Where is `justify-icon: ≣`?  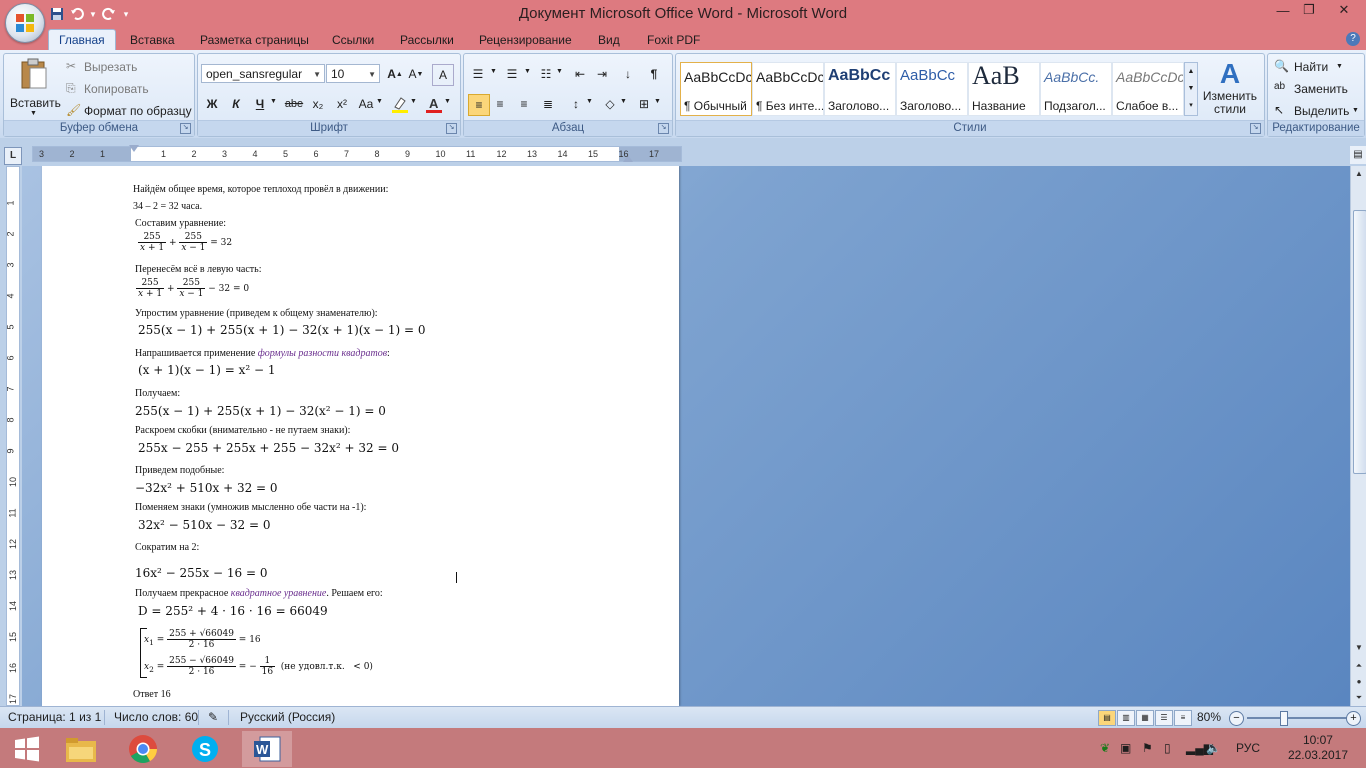 justify-icon: ≣ is located at coordinates (548, 104).